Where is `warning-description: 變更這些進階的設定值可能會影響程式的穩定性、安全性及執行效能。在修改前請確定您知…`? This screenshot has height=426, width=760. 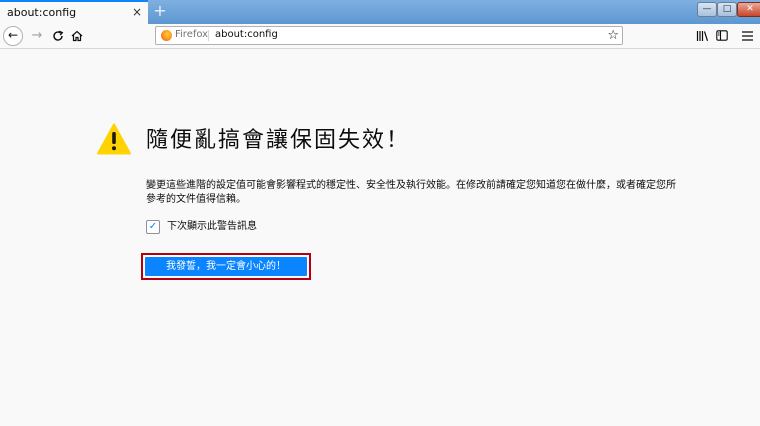 warning-description: 變更這些進階的設定值可能會影響程式的穩定性、安全性及執行效能。在修改前請確定您知… is located at coordinates (411, 192).